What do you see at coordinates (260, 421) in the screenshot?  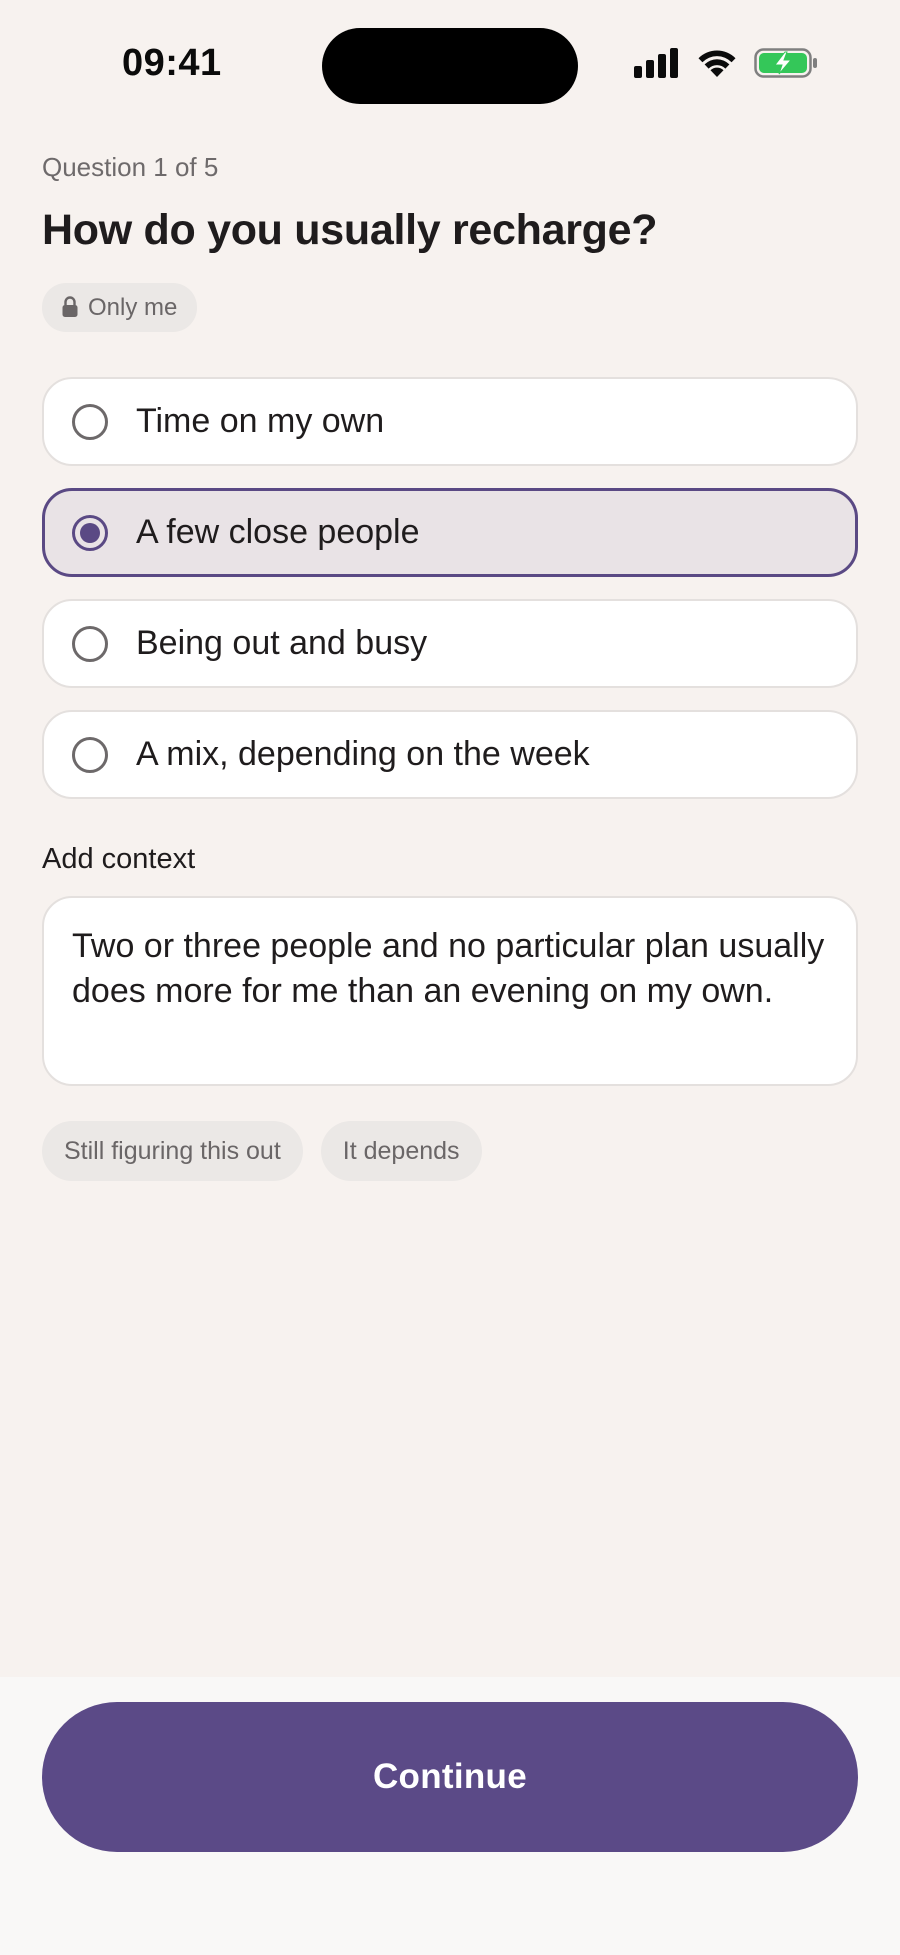 I see `option-label: Time on my own` at bounding box center [260, 421].